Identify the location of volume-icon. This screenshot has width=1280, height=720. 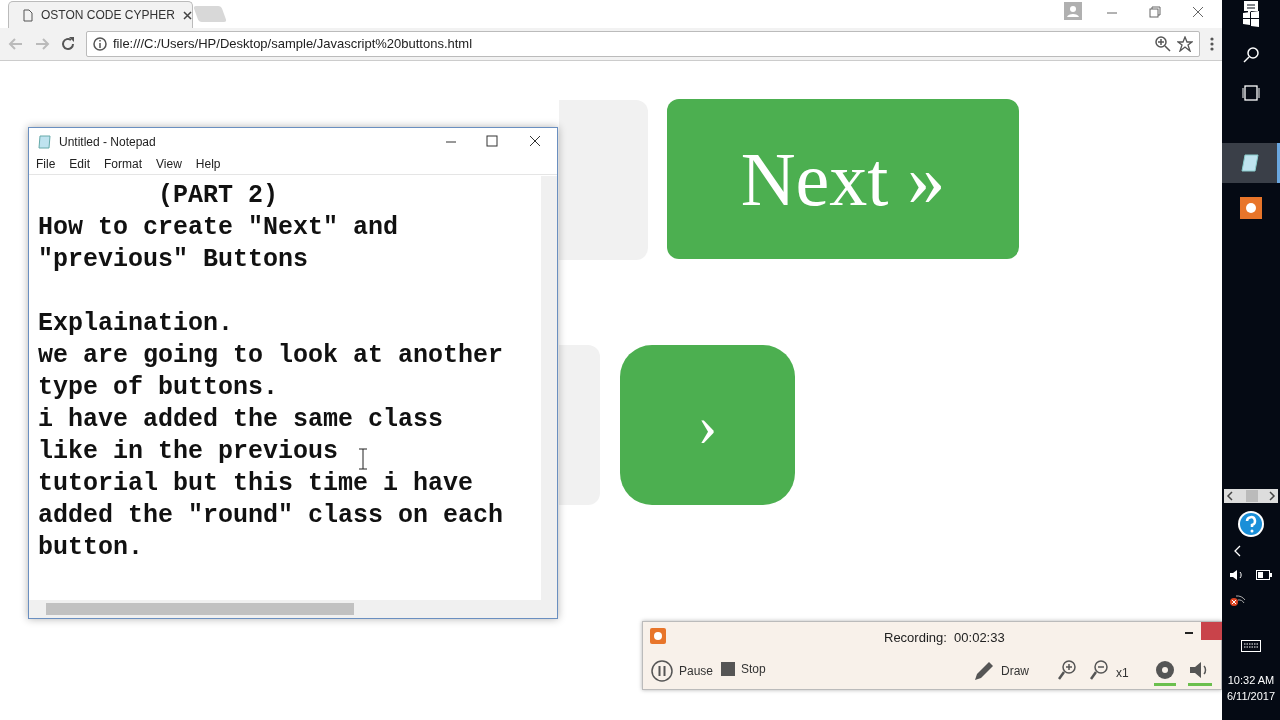
(1237, 575).